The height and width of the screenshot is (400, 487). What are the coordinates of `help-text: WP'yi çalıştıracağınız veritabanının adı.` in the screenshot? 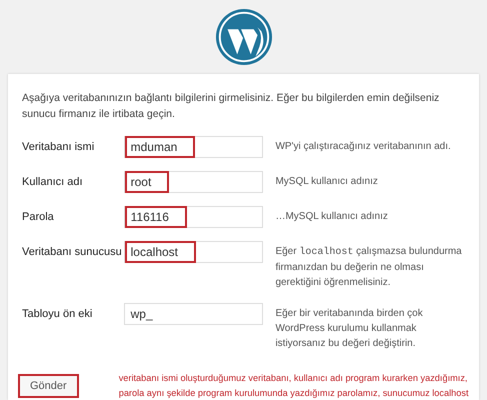 It's located at (363, 147).